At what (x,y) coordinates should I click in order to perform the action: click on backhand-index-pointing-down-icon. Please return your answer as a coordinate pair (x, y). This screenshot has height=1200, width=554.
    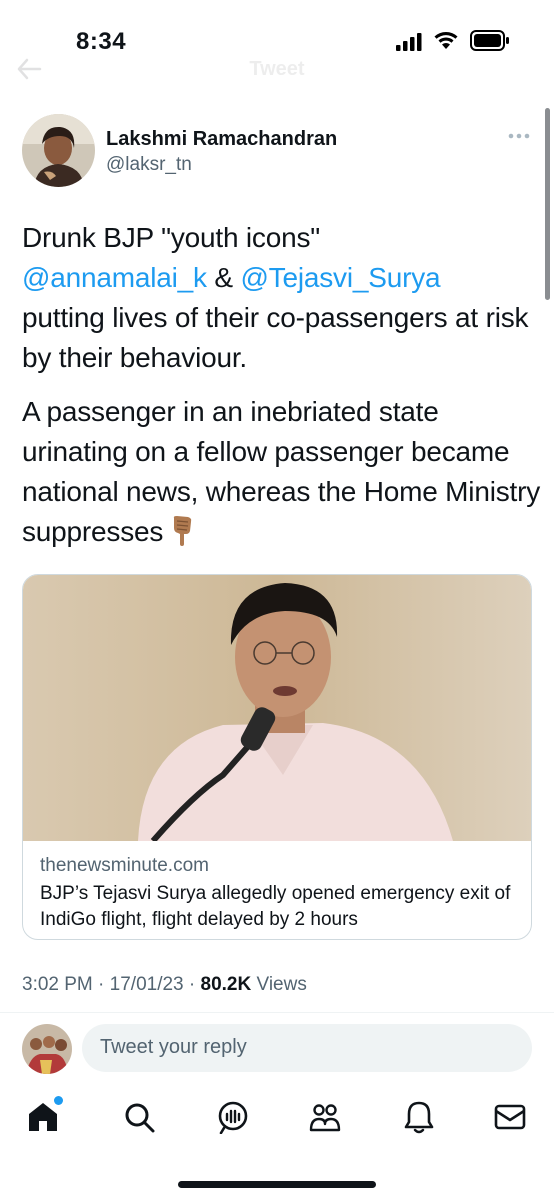
    Looking at the image, I should click on (182, 531).